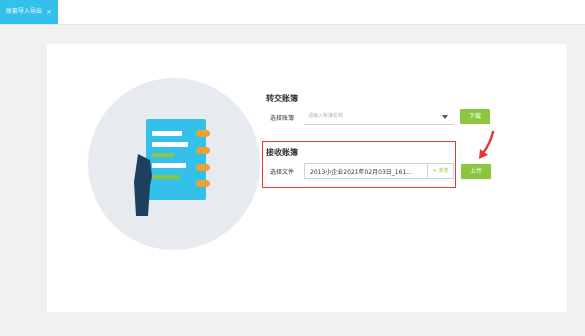 This screenshot has width=585, height=336. I want to click on tab-account-import-export: 账套导入导出 ×, so click(29, 12).